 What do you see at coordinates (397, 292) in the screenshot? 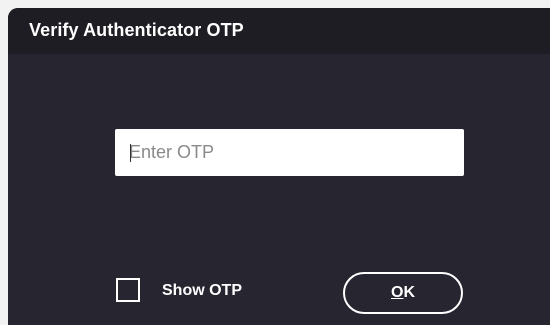
I see `ok-button-mnemonic: O` at bounding box center [397, 292].